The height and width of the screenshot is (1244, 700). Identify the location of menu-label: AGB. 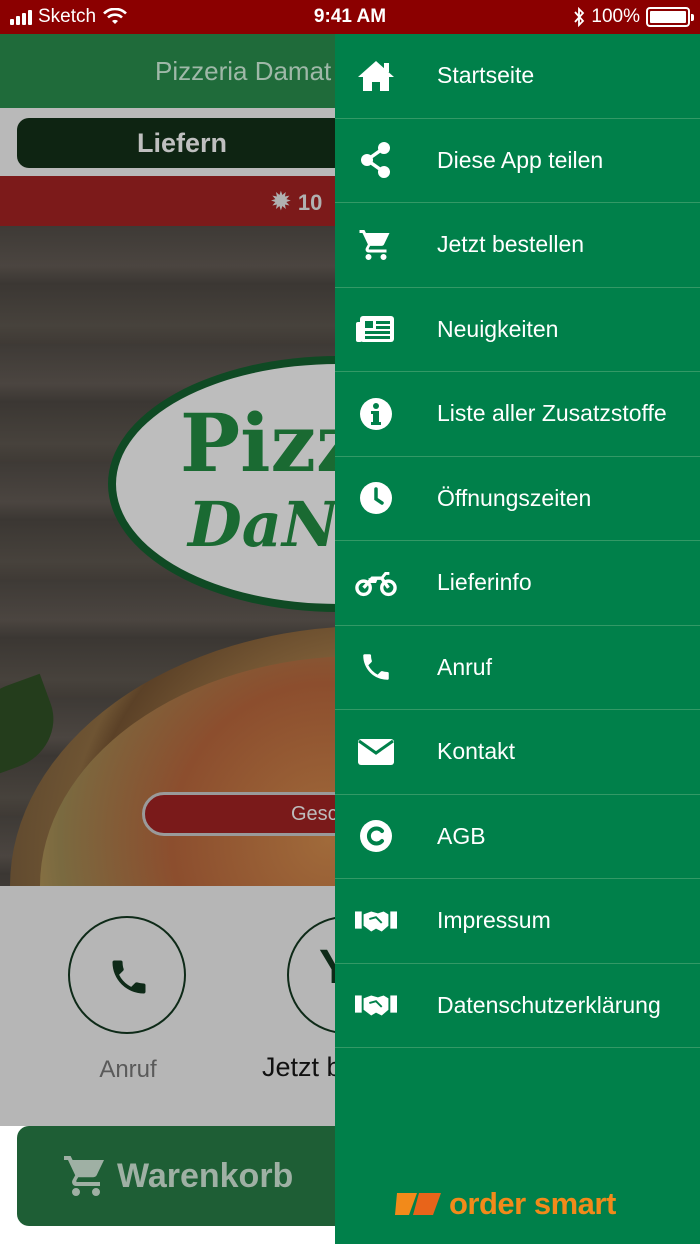
(461, 835).